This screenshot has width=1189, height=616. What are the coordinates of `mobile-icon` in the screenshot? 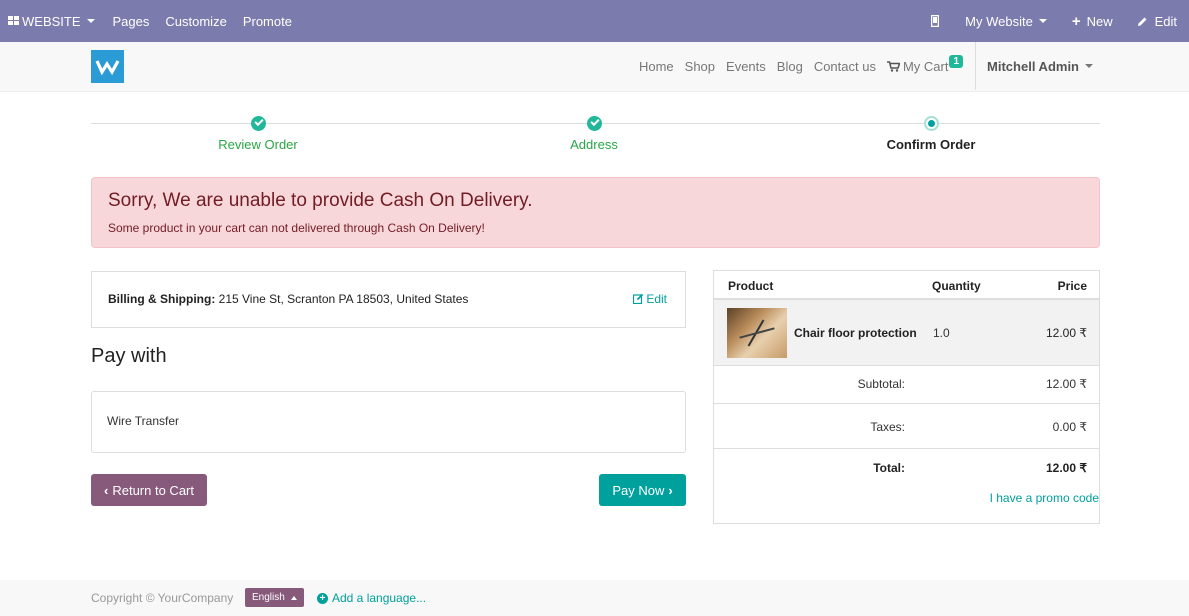 It's located at (935, 21).